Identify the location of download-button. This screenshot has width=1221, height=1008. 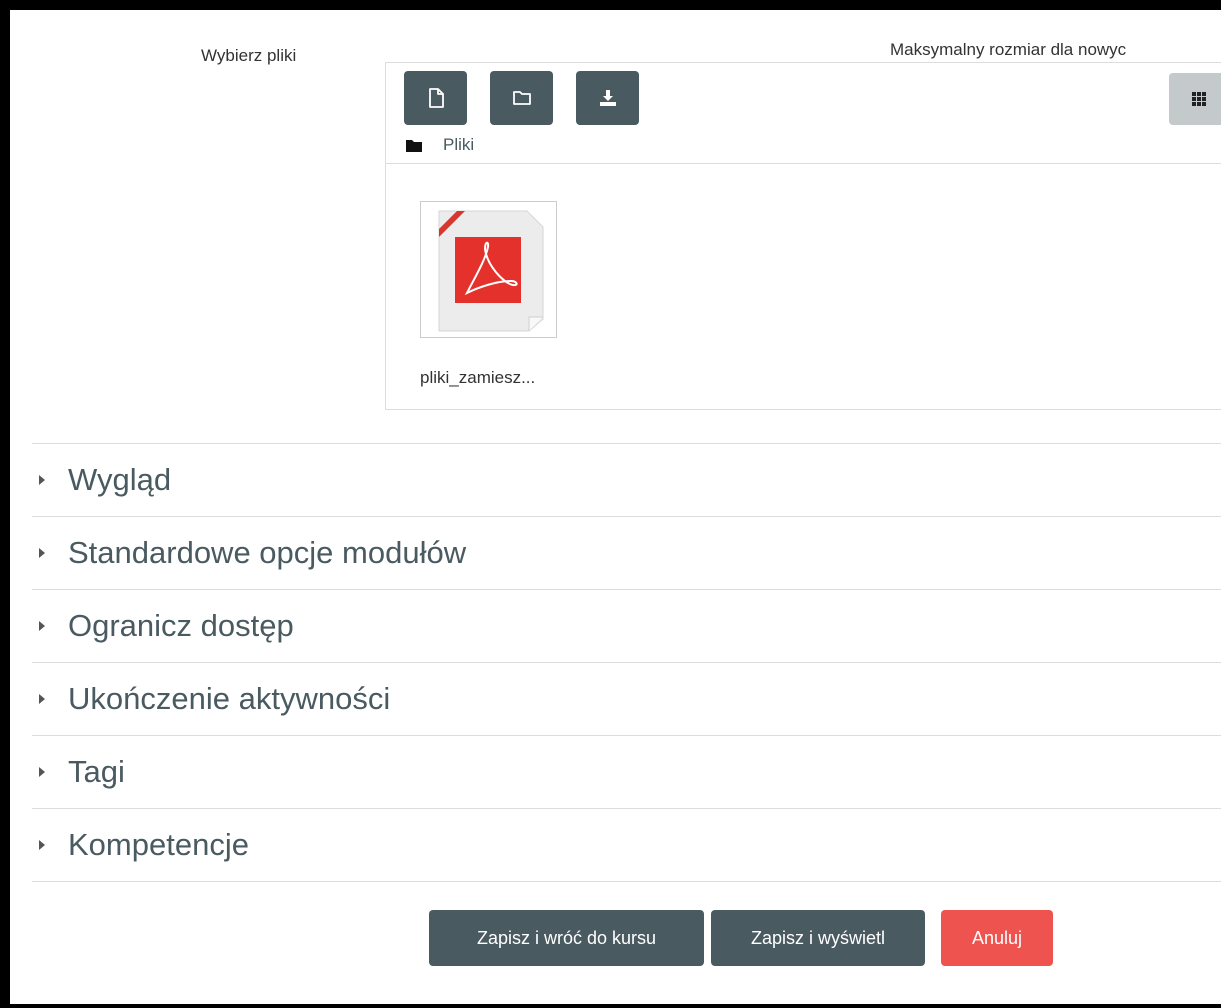
(607, 98).